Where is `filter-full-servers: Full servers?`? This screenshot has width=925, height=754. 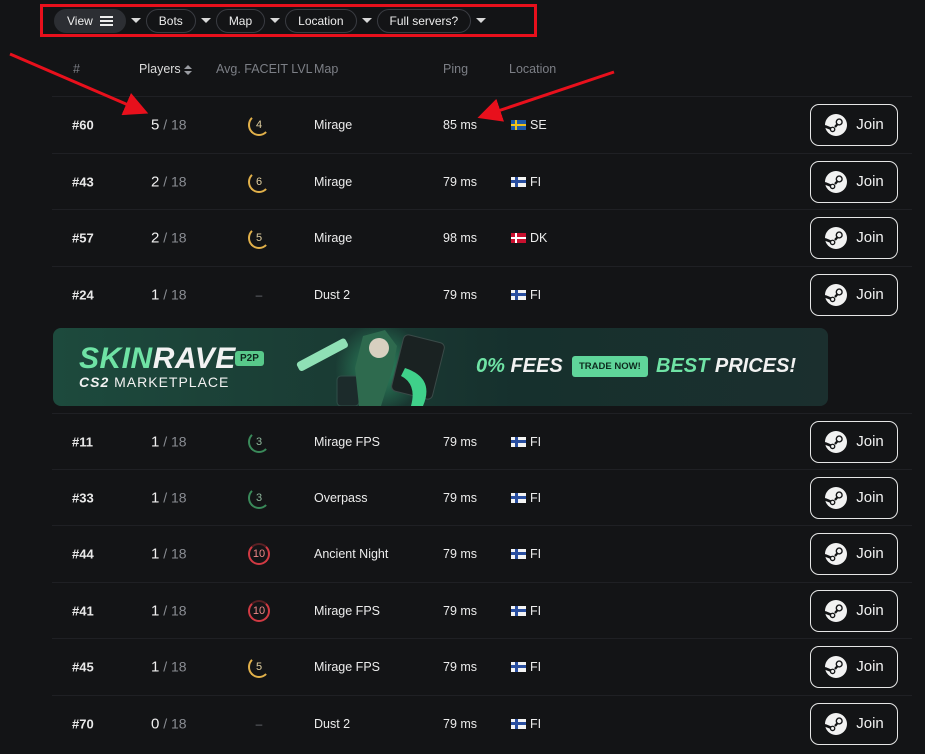
filter-full-servers: Full servers? is located at coordinates (424, 20).